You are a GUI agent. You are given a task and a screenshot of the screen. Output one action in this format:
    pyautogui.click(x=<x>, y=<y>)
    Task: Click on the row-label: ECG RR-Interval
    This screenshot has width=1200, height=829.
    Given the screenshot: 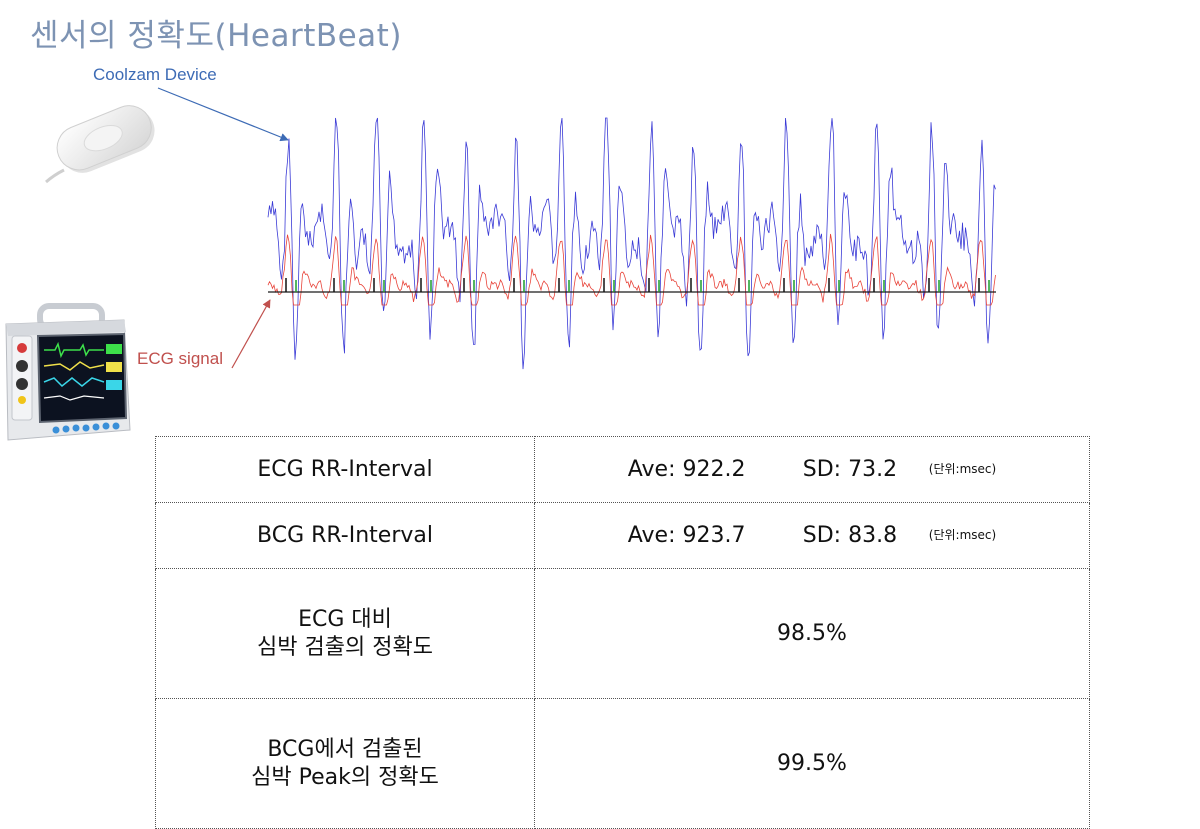 What is the action you would take?
    pyautogui.click(x=345, y=469)
    